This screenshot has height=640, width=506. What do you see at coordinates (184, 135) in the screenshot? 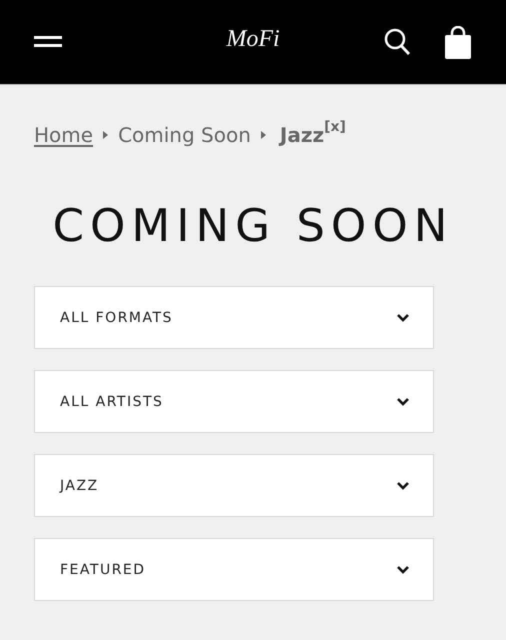
I see `breadcrumb-link: Coming Soon` at bounding box center [184, 135].